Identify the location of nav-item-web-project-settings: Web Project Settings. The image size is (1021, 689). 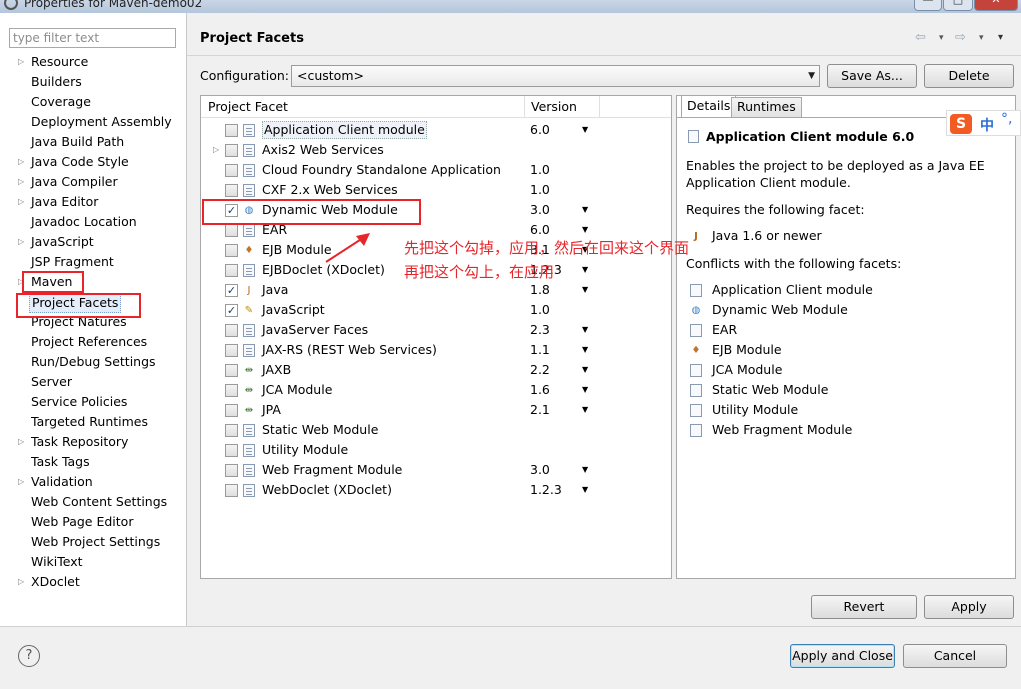
(93, 542).